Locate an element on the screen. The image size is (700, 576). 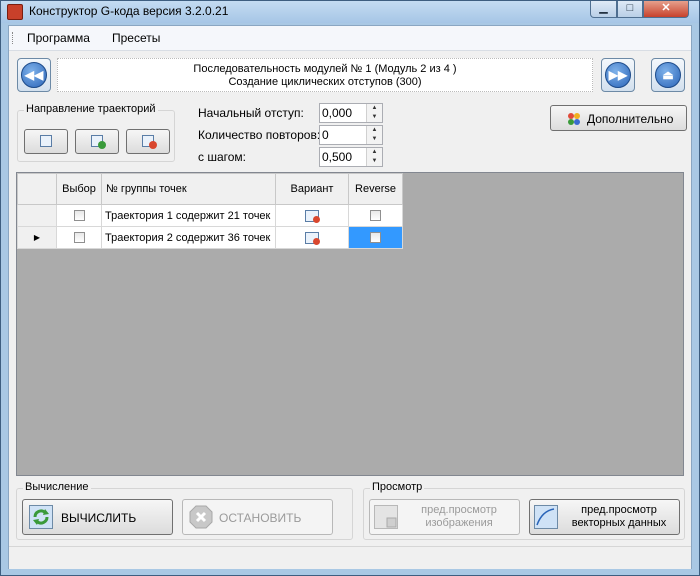
initial-offset-value: 0,000 is located at coordinates (337, 113).